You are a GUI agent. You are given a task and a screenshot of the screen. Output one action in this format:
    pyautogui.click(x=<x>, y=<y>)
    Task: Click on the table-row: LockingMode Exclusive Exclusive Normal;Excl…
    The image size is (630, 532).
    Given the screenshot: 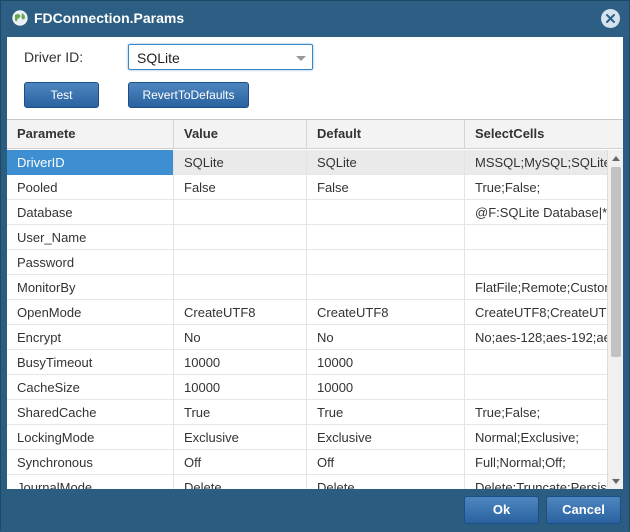 What is the action you would take?
    pyautogui.click(x=307, y=437)
    